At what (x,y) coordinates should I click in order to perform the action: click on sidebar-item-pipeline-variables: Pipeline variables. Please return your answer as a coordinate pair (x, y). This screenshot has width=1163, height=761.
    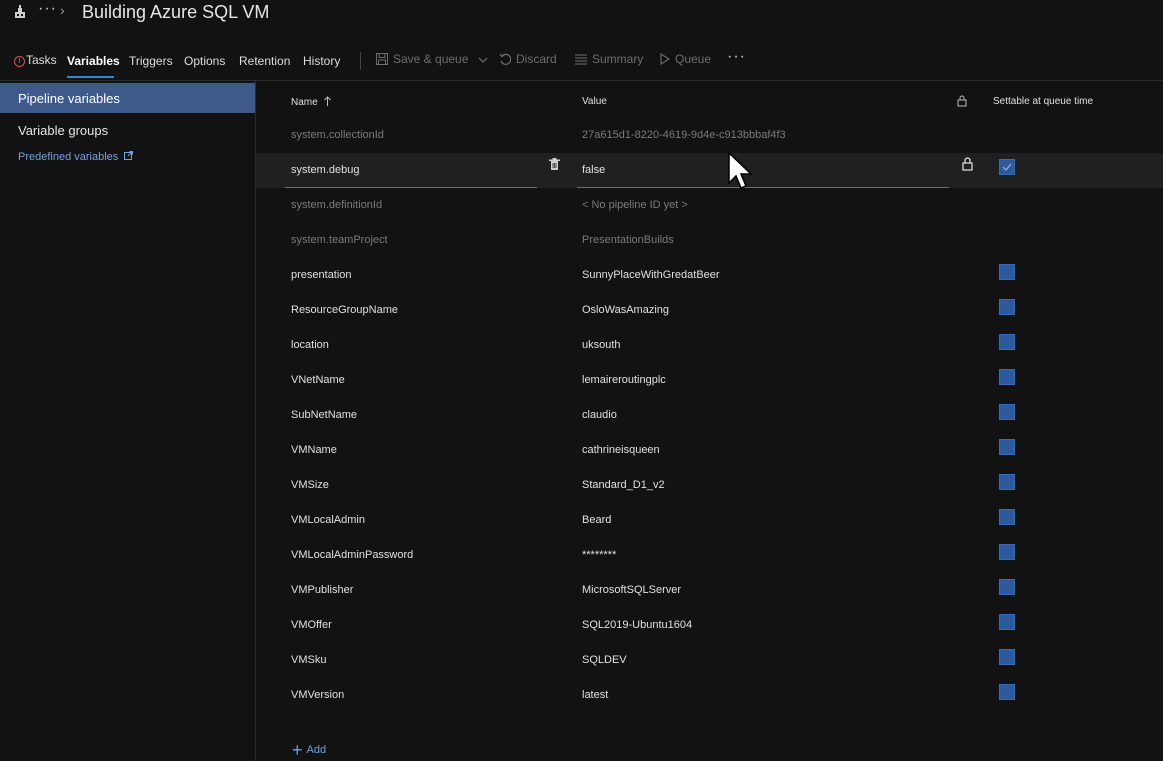
    Looking at the image, I should click on (127, 98).